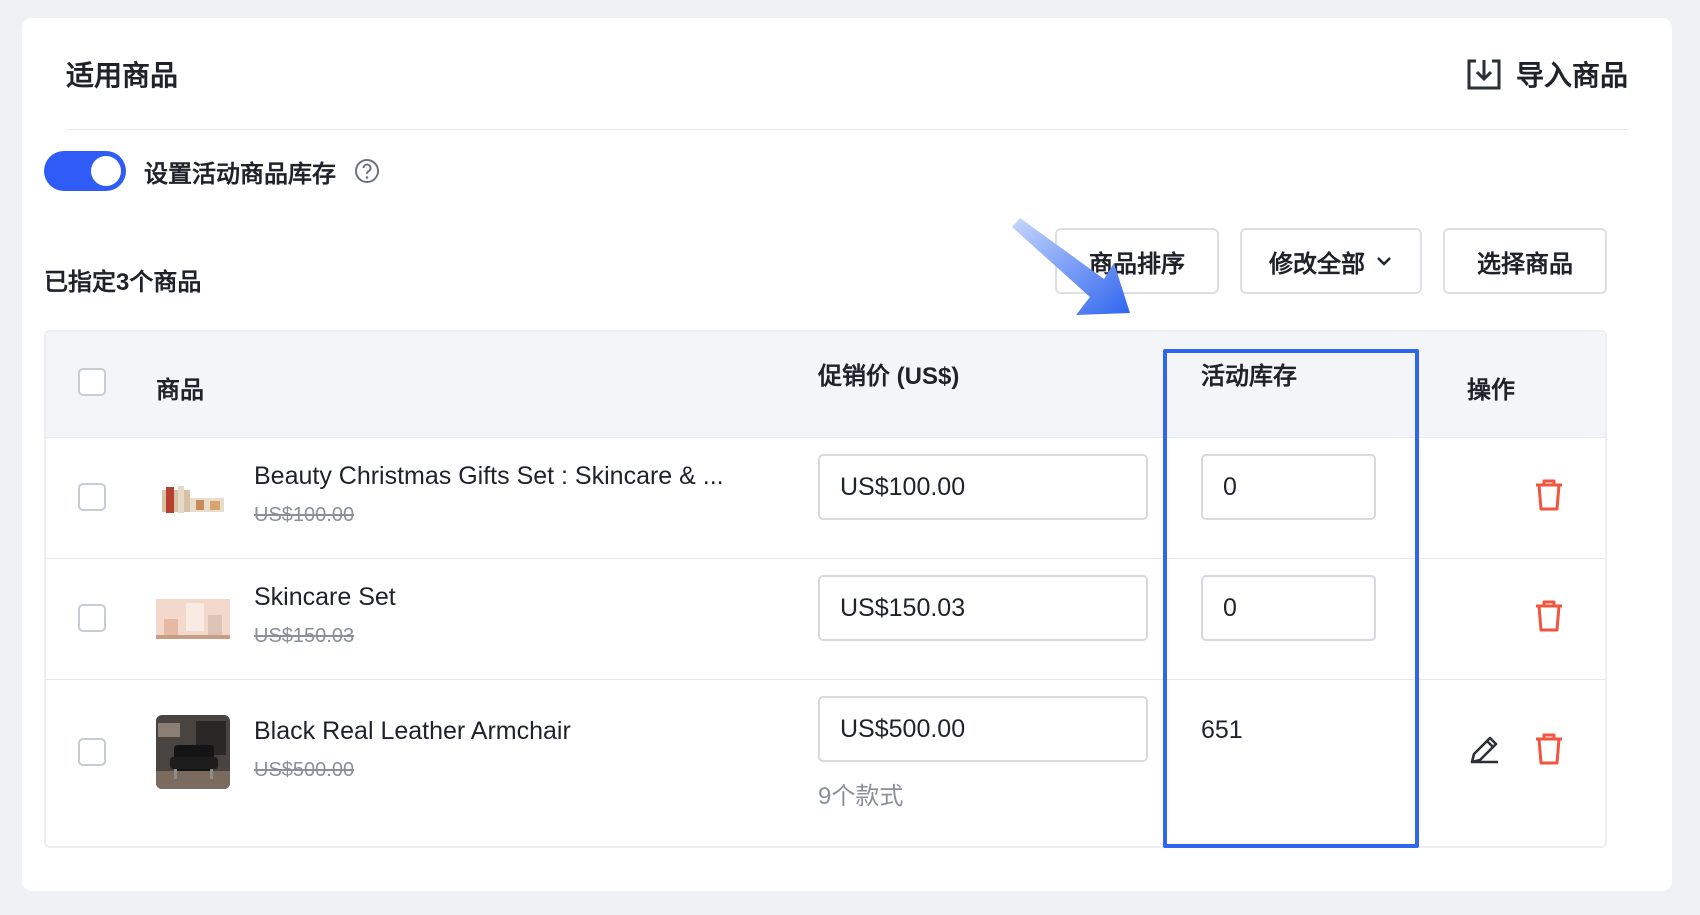 The height and width of the screenshot is (915, 1700). What do you see at coordinates (92, 382) in the screenshot?
I see `select-all-checkbox` at bounding box center [92, 382].